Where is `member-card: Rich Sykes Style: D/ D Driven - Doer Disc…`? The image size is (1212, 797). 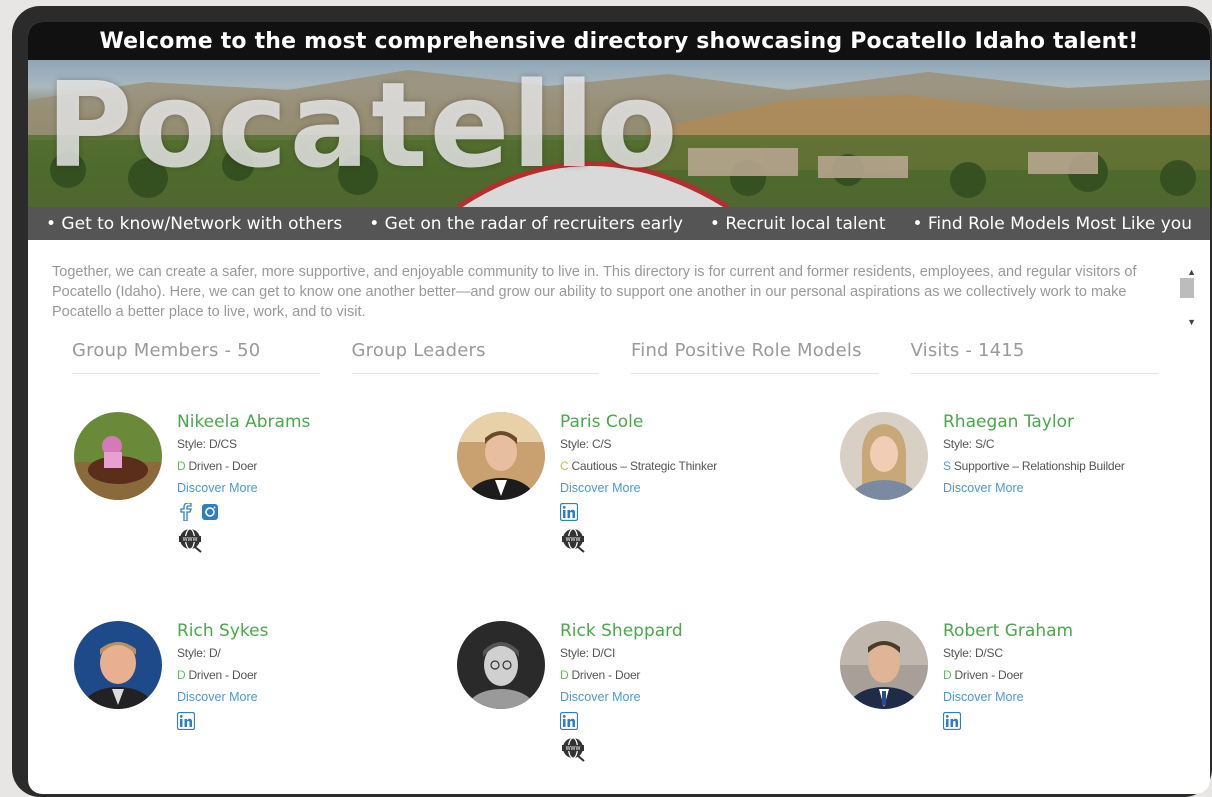 member-card: Rich Sykes Style: D/ D Driven - Doer Disc… is located at coordinates (264, 707).